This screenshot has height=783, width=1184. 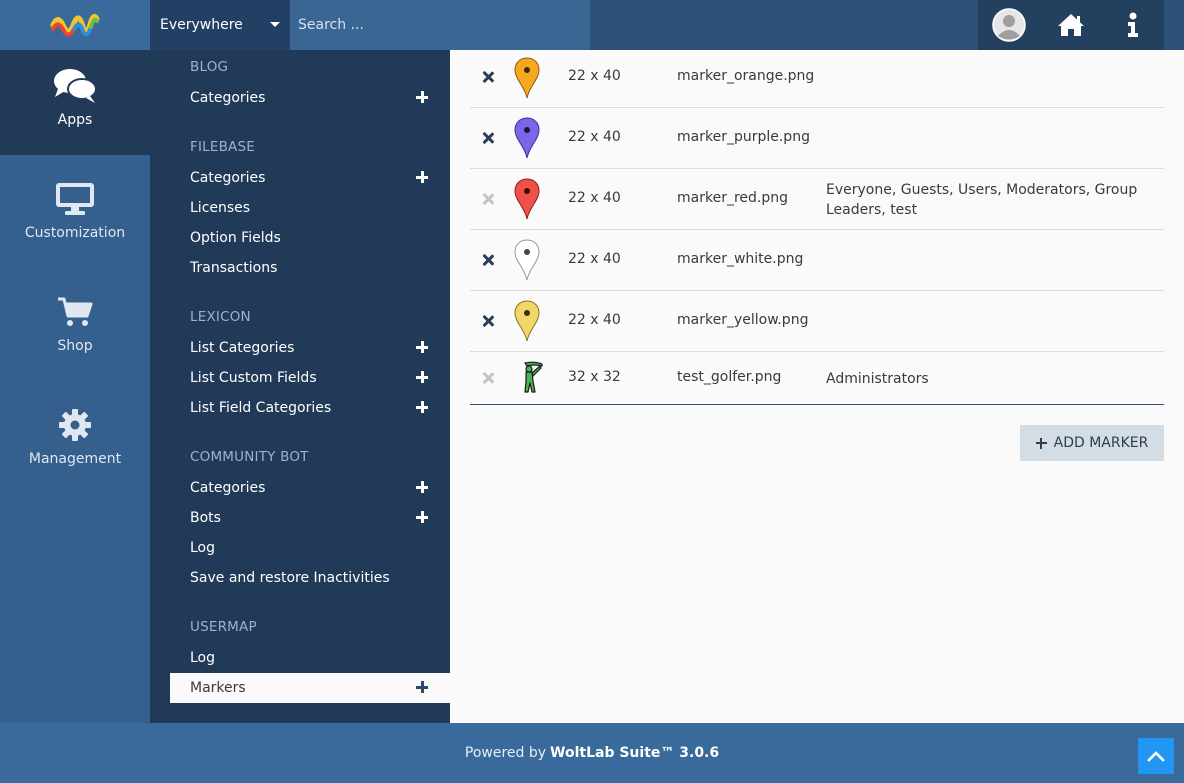 I want to click on app-item-customization: Customization, so click(x=75, y=215).